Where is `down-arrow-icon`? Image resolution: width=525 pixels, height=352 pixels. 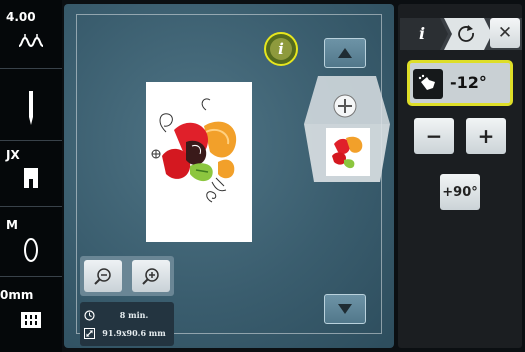 down-arrow-icon is located at coordinates (345, 309).